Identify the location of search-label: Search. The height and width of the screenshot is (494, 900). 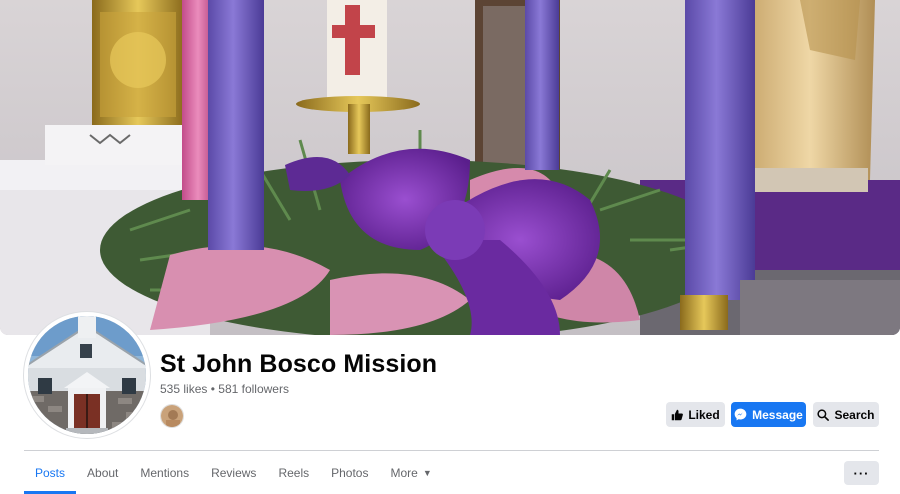
(854, 414).